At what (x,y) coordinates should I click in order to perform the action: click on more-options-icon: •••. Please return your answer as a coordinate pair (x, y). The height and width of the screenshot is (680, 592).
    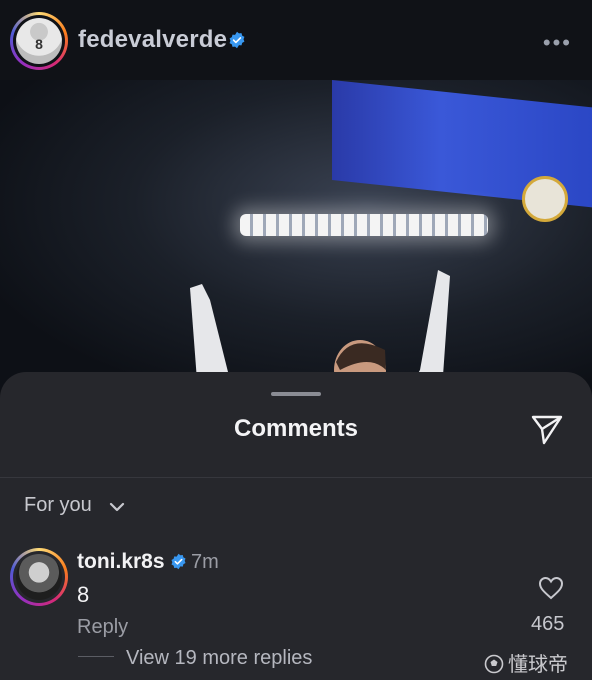
    Looking at the image, I should click on (557, 43).